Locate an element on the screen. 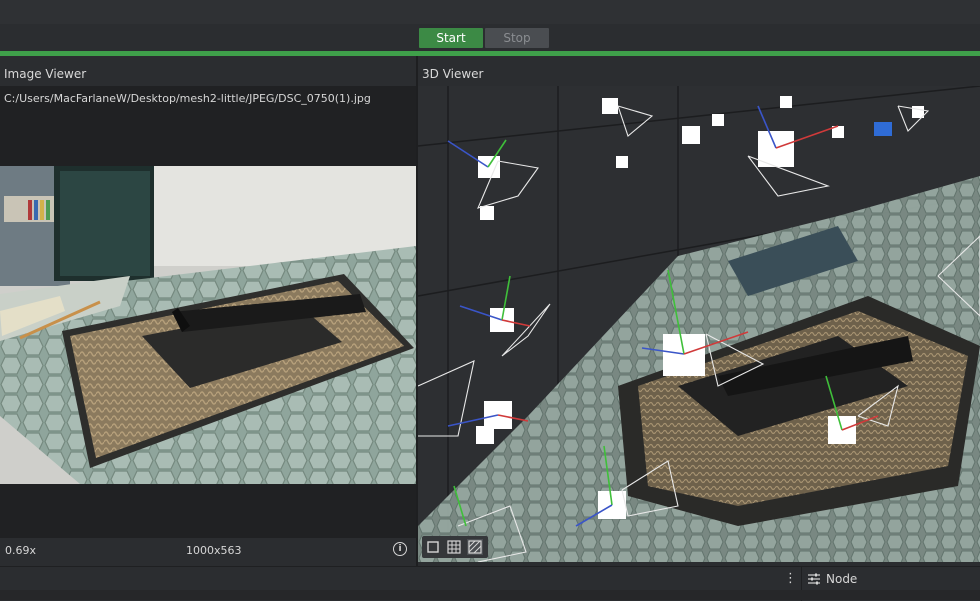  solid-view-icon is located at coordinates (433, 547).